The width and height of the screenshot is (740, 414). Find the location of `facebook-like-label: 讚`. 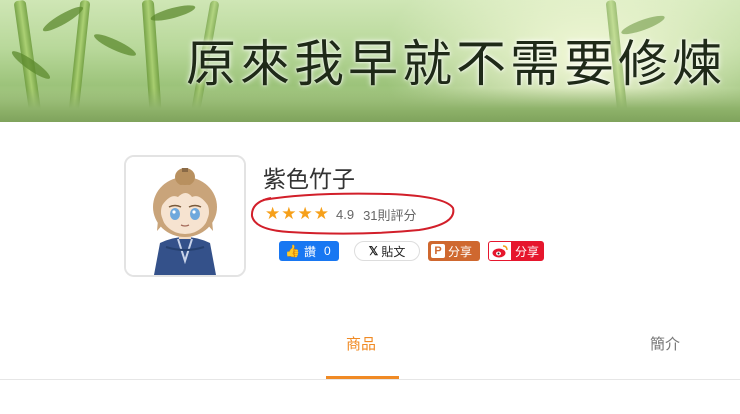

facebook-like-label: 讚 is located at coordinates (309, 251).